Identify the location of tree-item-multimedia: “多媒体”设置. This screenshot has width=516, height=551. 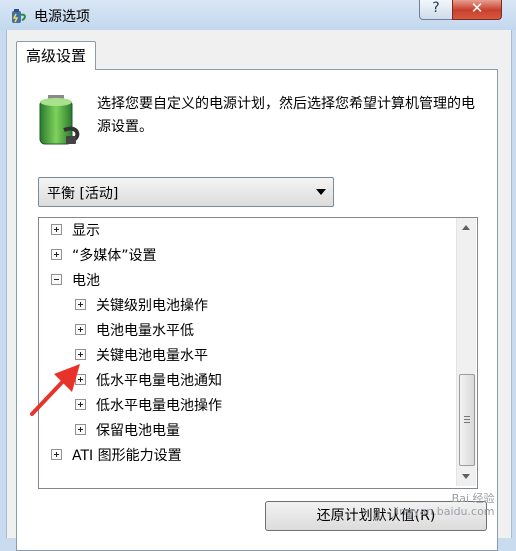
(104, 256).